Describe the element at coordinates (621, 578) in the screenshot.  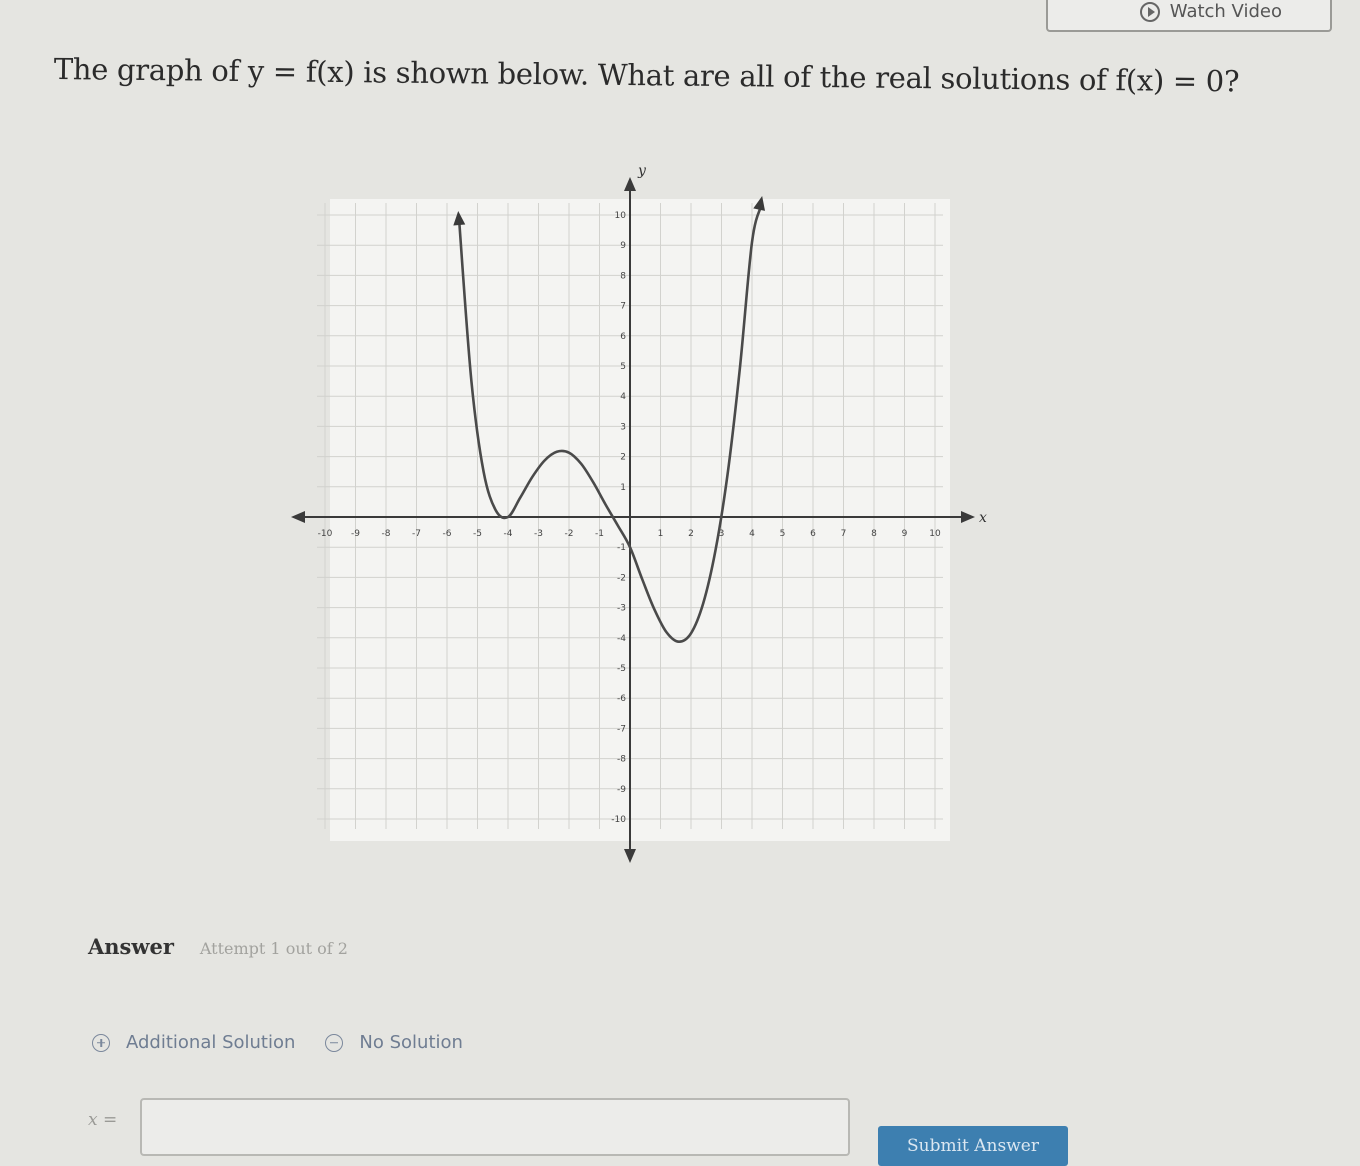
I see `y-tick-label: -2` at that location.